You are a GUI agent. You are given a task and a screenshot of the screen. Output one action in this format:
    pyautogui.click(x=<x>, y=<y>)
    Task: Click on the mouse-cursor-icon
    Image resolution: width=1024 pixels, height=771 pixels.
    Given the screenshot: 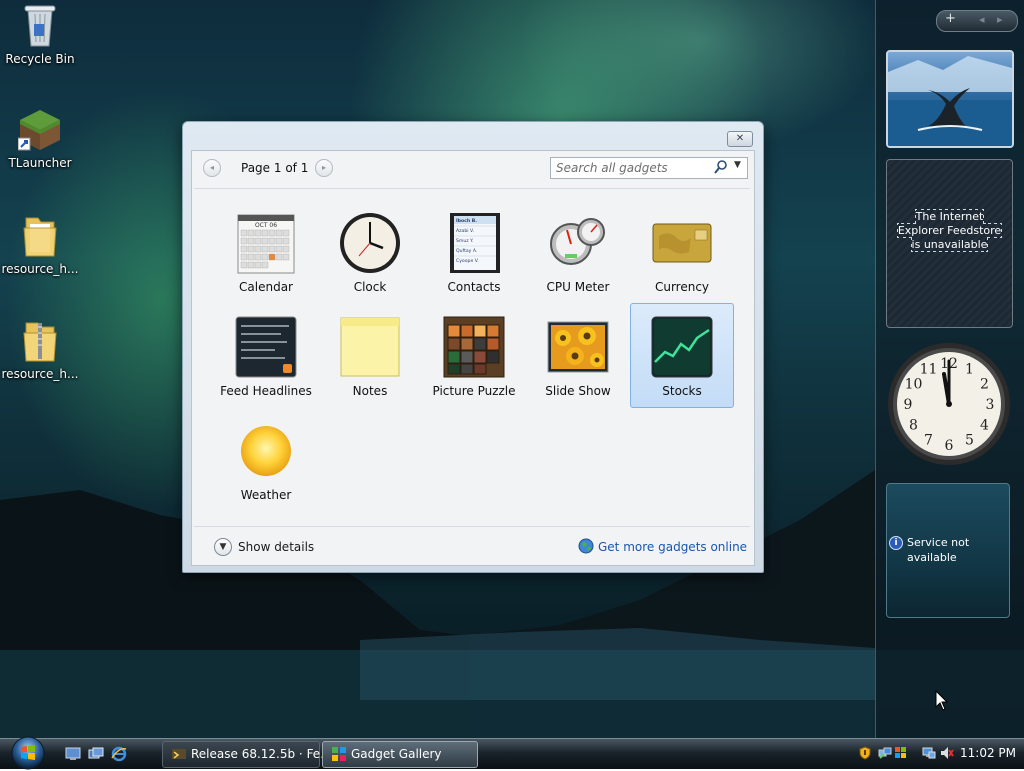 What is the action you would take?
    pyautogui.click(x=942, y=700)
    